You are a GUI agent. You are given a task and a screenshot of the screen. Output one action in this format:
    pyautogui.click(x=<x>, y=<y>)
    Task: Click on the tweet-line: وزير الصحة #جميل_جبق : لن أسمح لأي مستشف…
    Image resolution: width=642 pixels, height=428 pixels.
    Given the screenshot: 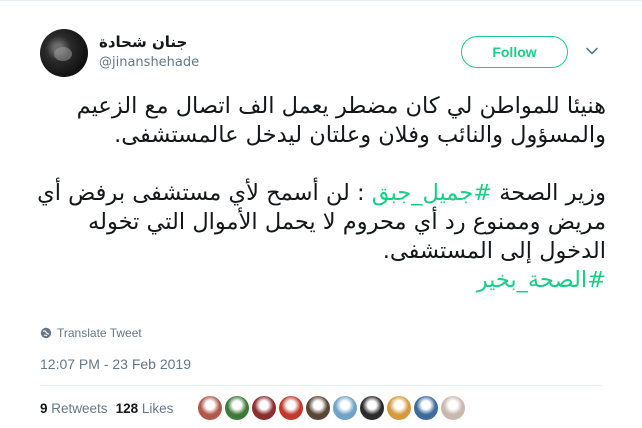 What is the action you would take?
    pyautogui.click(x=318, y=193)
    